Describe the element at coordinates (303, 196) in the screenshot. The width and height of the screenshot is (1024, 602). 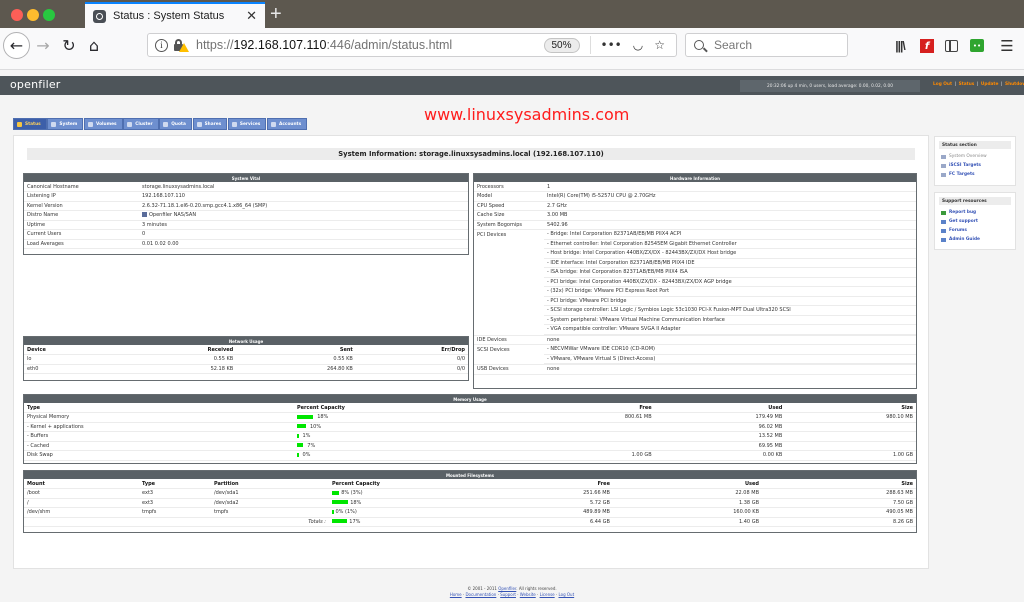
I see `row-value: 192.168.107.110` at that location.